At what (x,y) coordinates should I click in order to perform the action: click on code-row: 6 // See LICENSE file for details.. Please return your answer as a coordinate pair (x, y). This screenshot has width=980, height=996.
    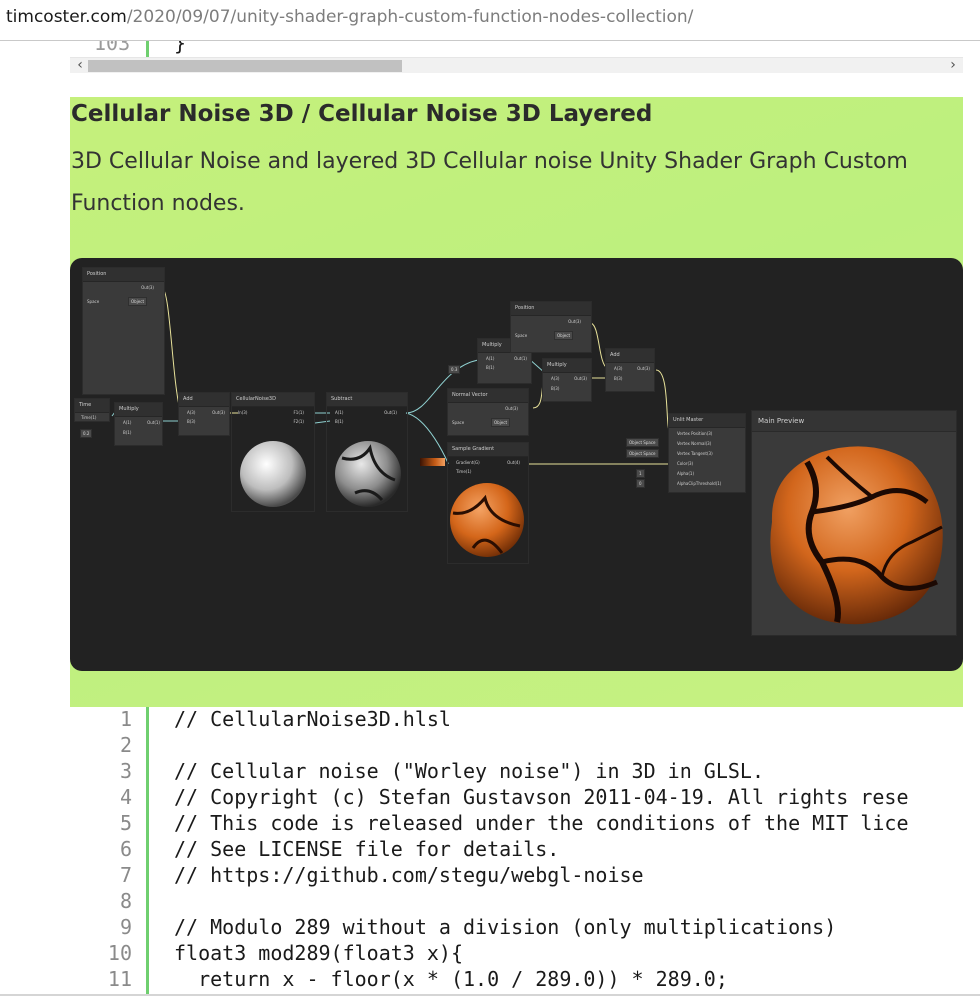
    Looking at the image, I should click on (516, 850).